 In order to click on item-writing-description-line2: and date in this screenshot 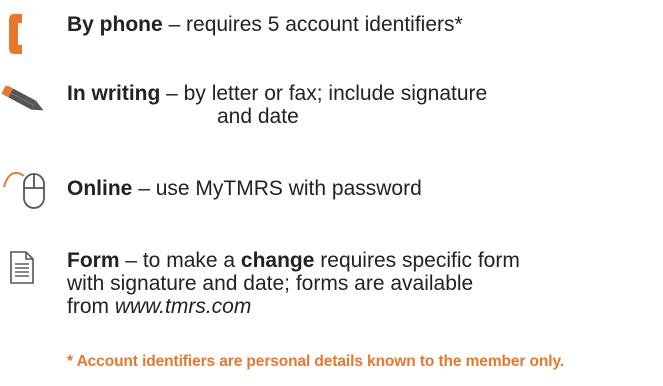, I will do `click(258, 116)`.